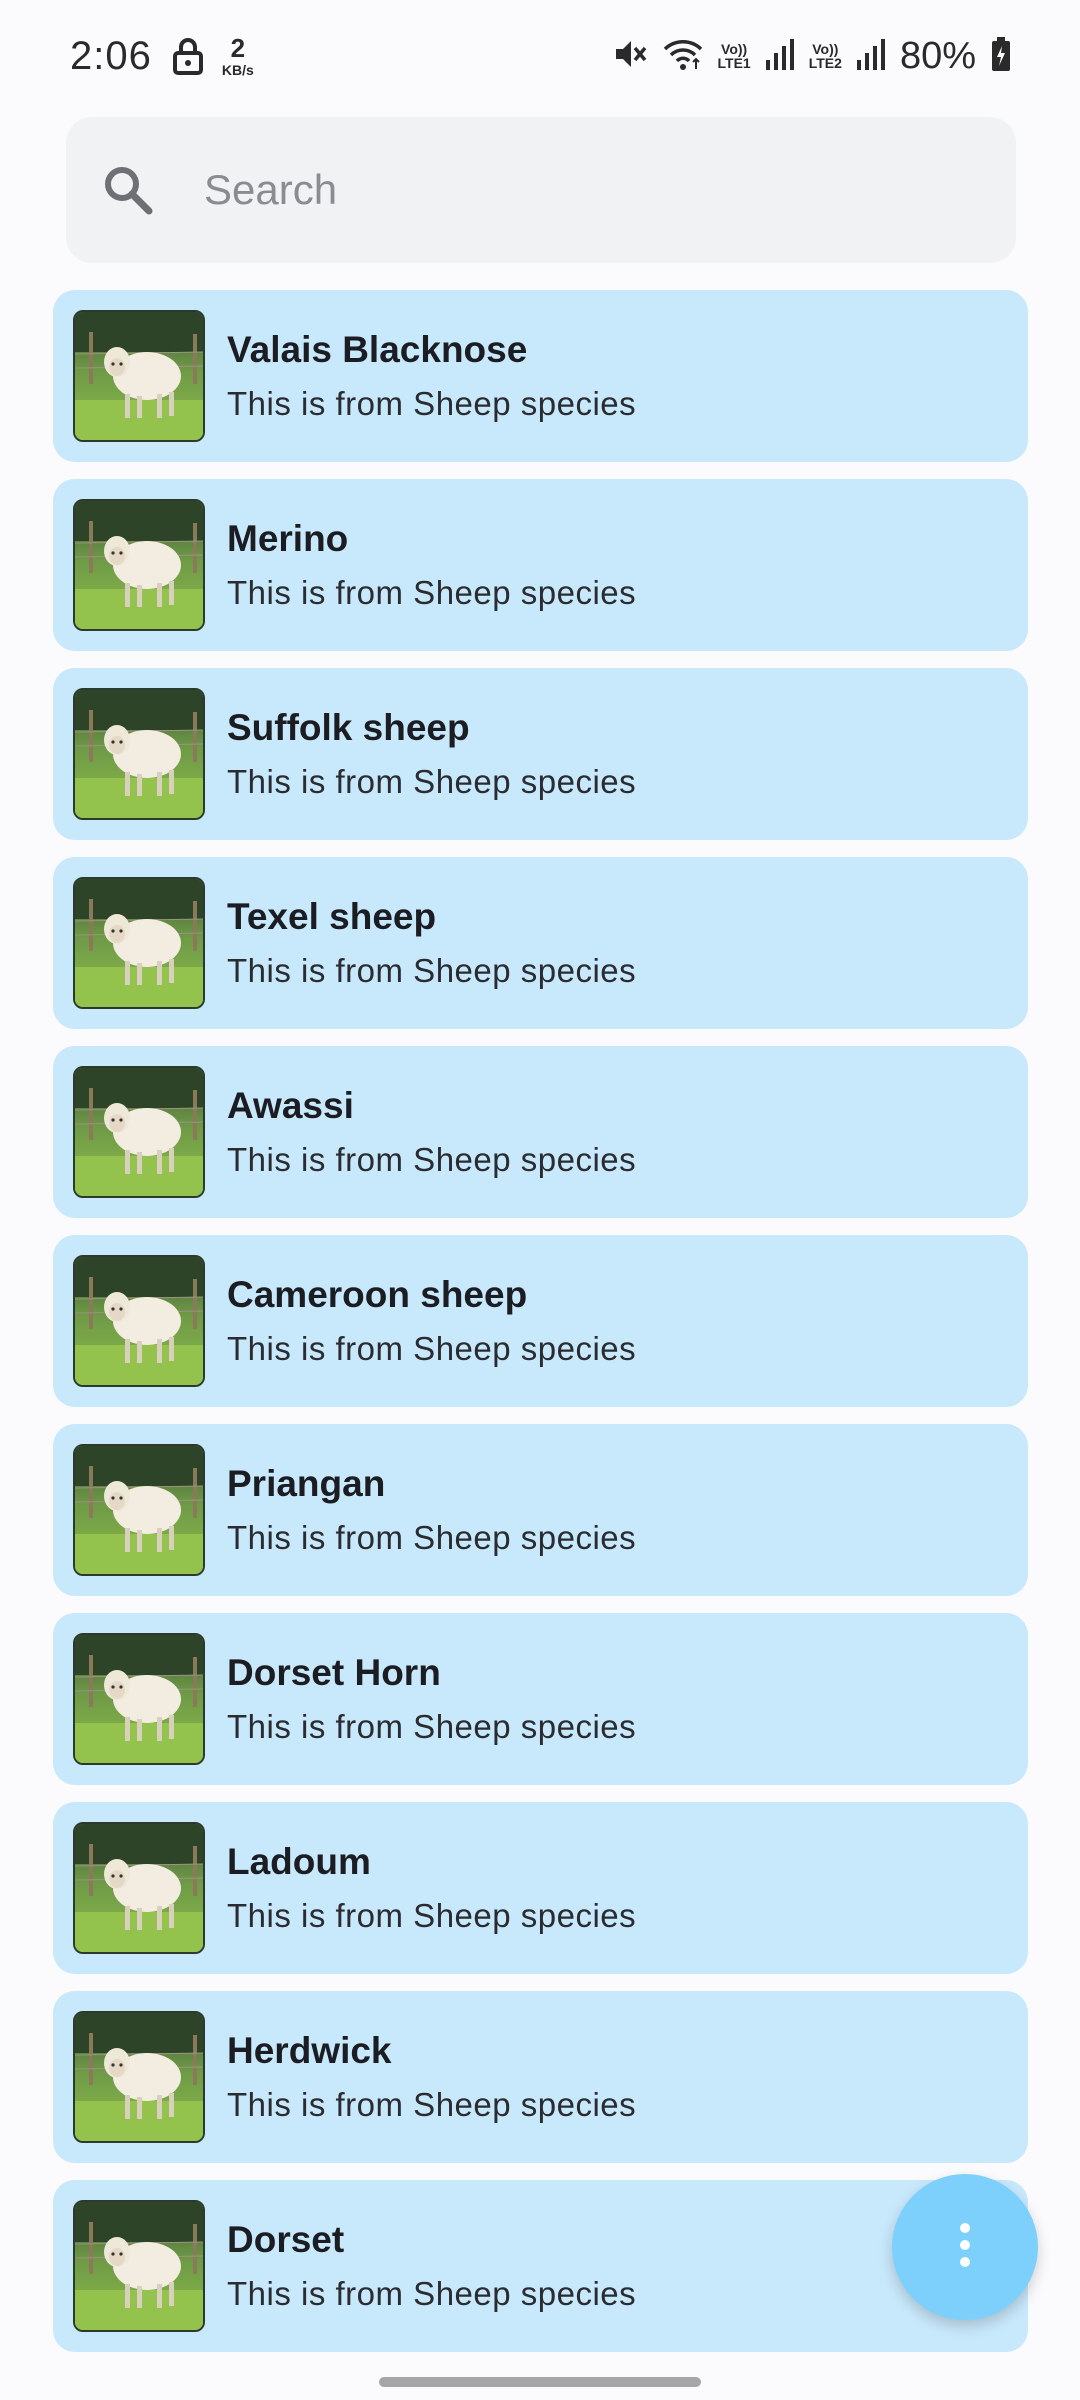 Image resolution: width=1080 pixels, height=2400 pixels. I want to click on item-texts: Ladoum This is from Sheep species, so click(431, 1888).